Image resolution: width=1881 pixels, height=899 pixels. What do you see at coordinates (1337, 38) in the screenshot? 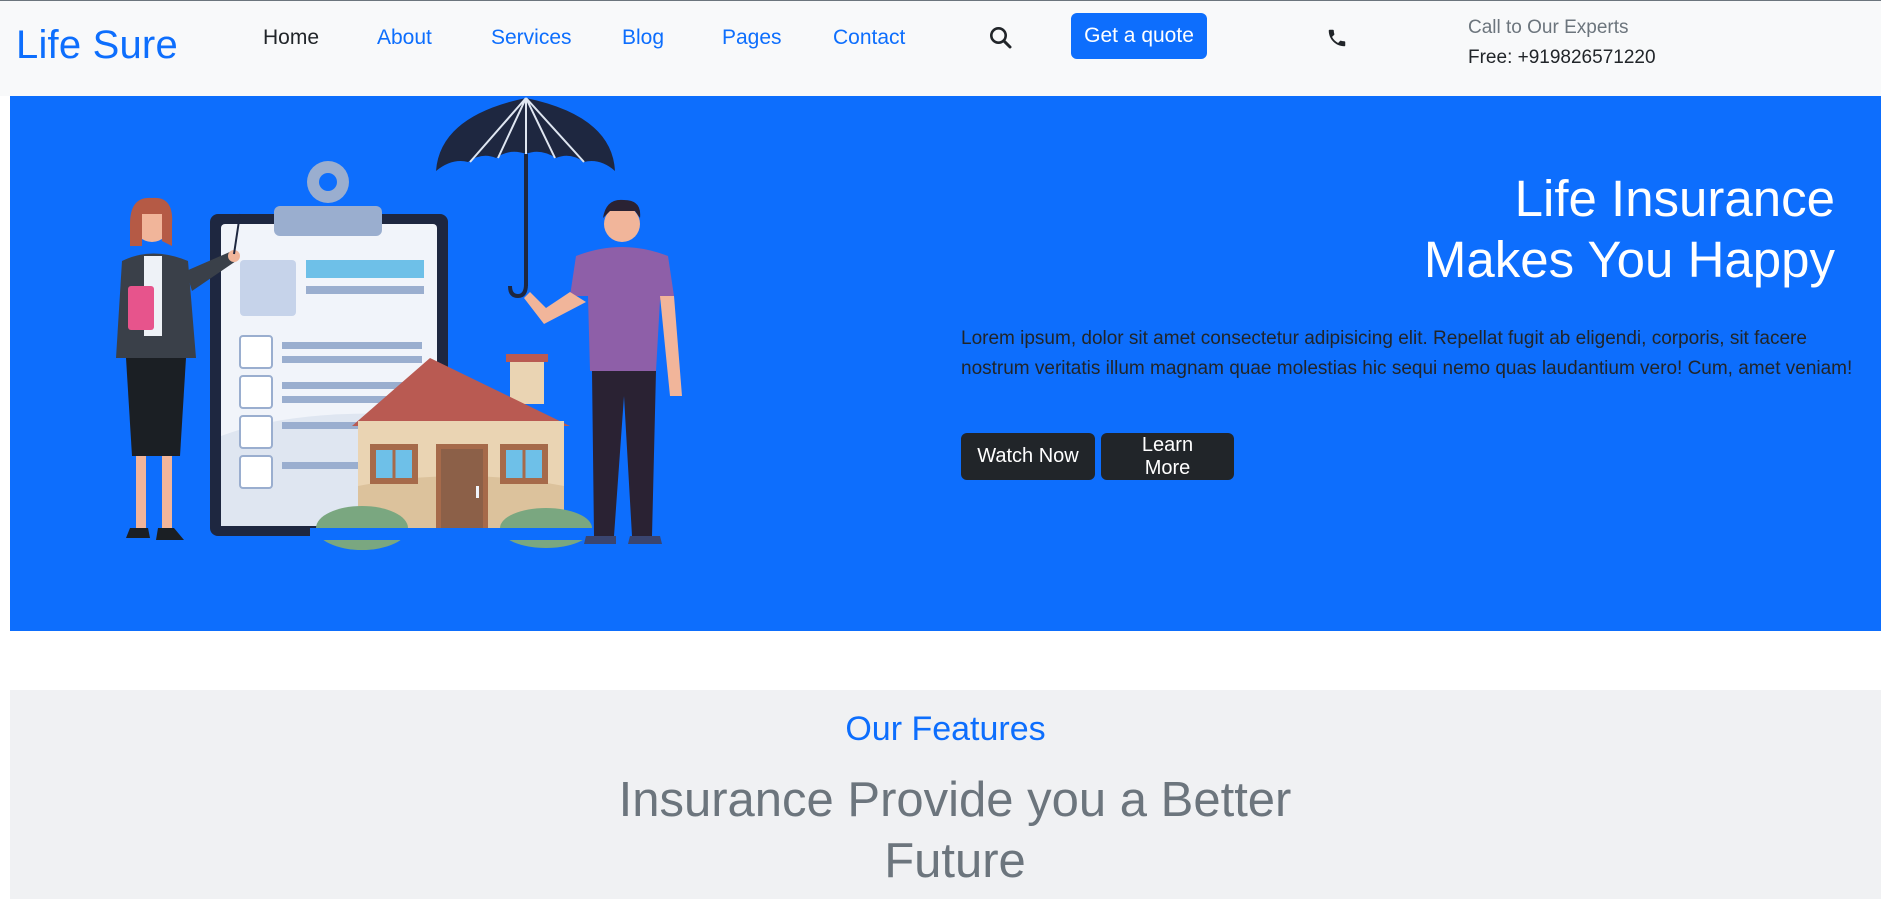
I see `phone-icon` at bounding box center [1337, 38].